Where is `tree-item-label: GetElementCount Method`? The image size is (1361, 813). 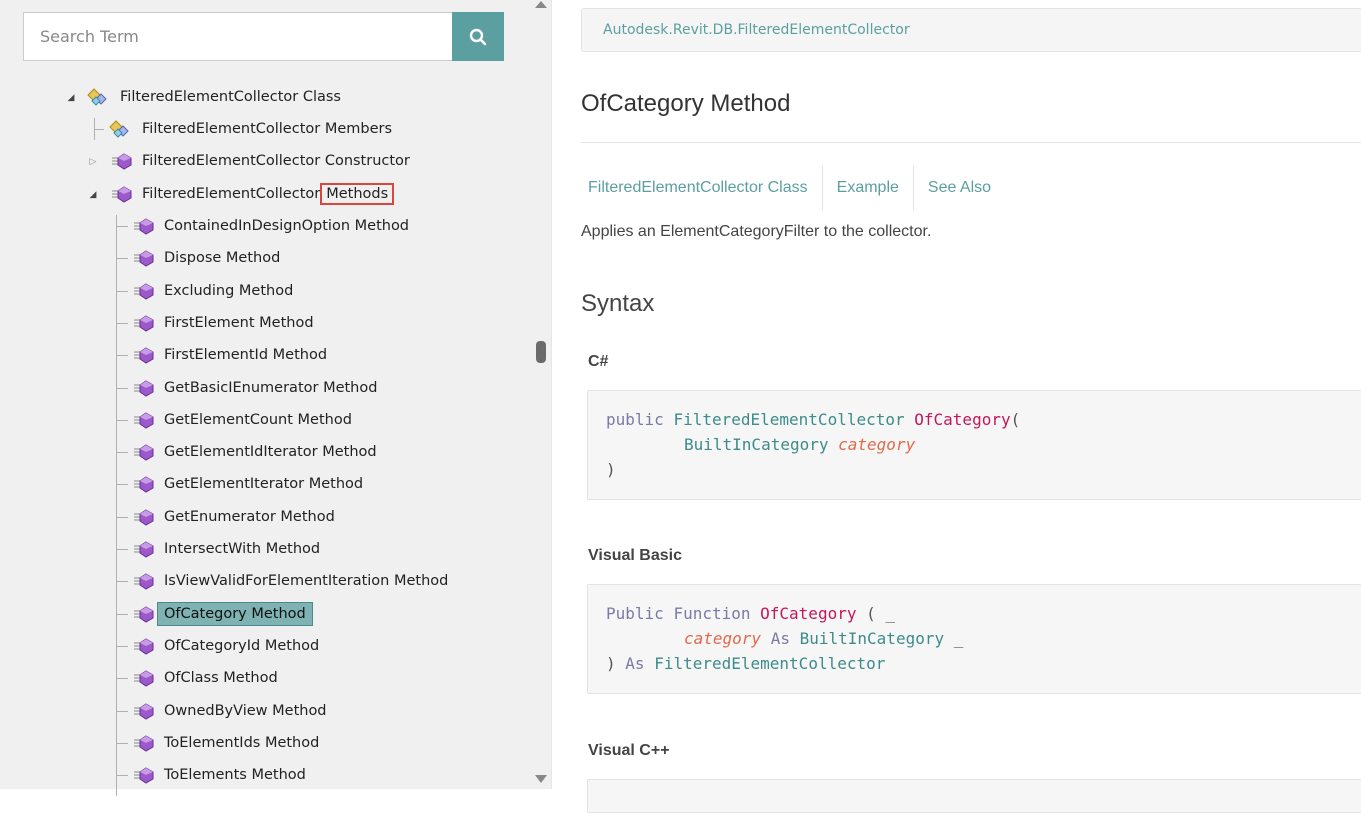
tree-item-label: GetElementCount Method is located at coordinates (258, 420).